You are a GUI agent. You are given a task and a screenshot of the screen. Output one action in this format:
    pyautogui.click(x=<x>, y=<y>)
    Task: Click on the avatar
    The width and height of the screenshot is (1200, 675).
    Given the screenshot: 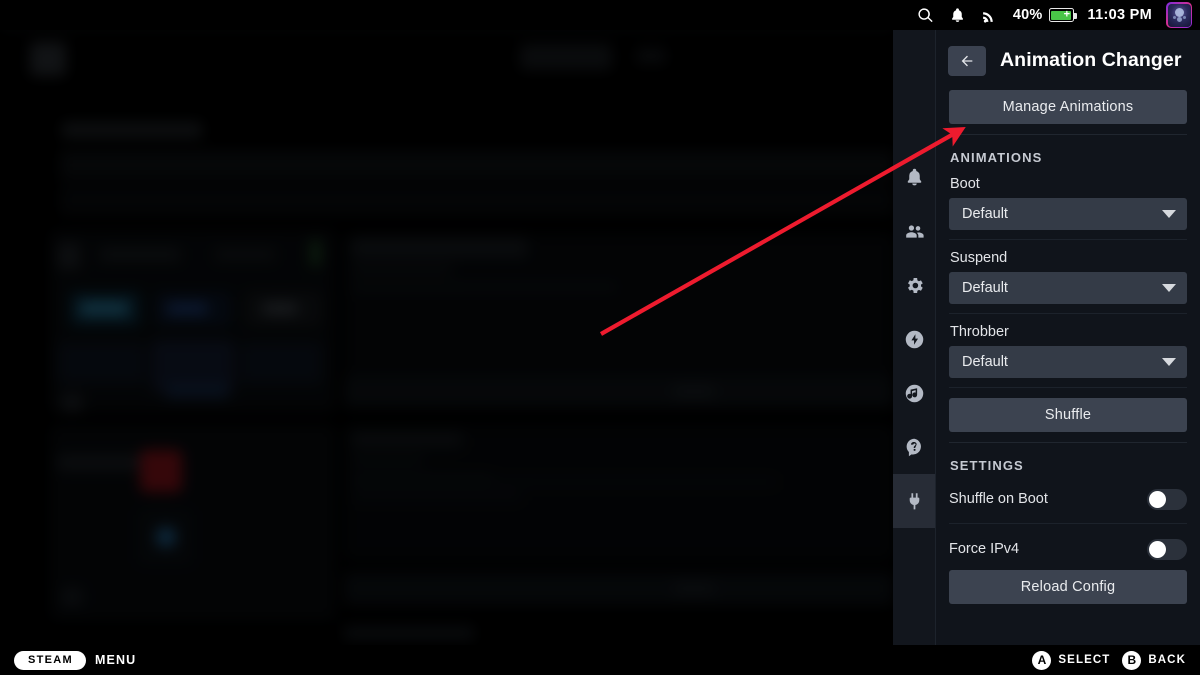 What is the action you would take?
    pyautogui.click(x=1179, y=15)
    